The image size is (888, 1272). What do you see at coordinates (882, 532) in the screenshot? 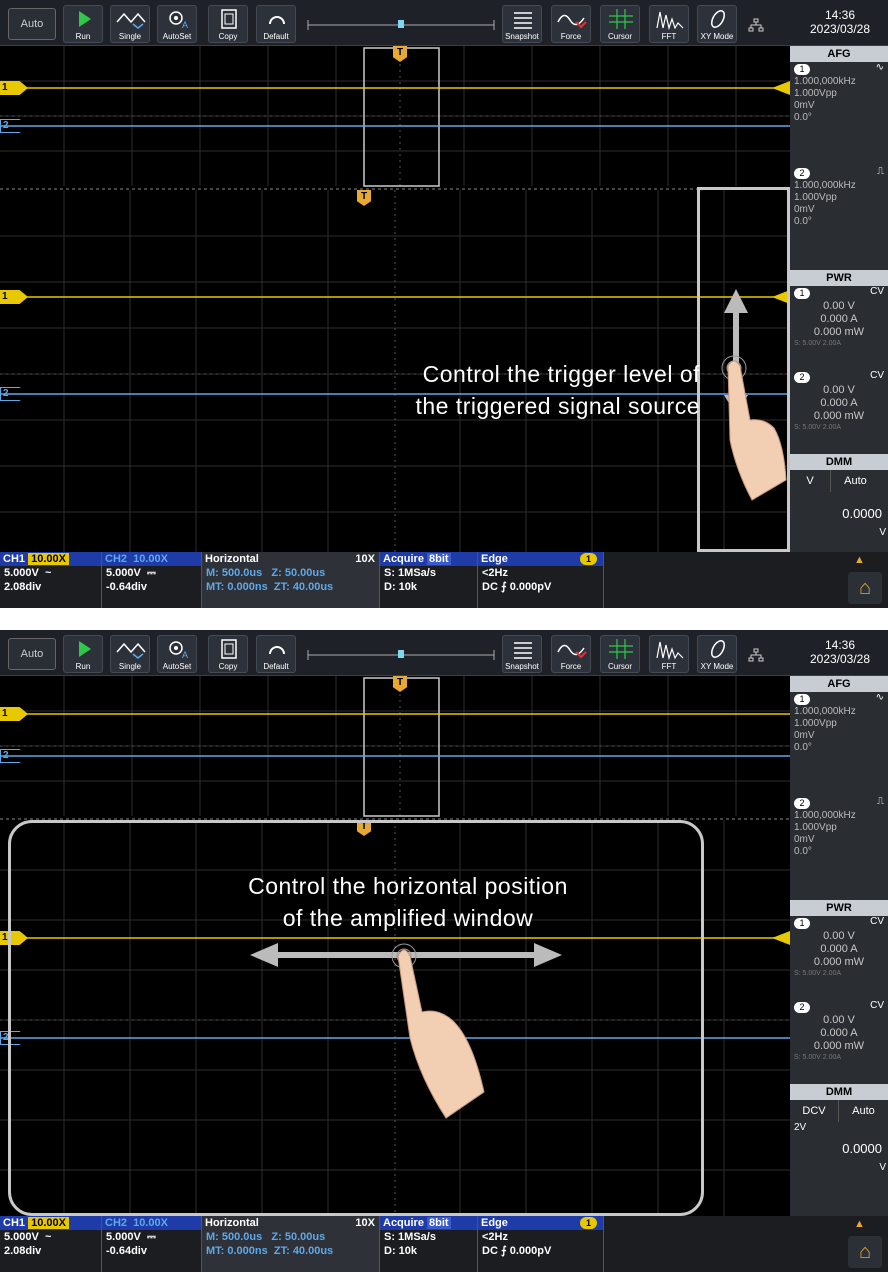
I see `dmm-unit: V` at bounding box center [882, 532].